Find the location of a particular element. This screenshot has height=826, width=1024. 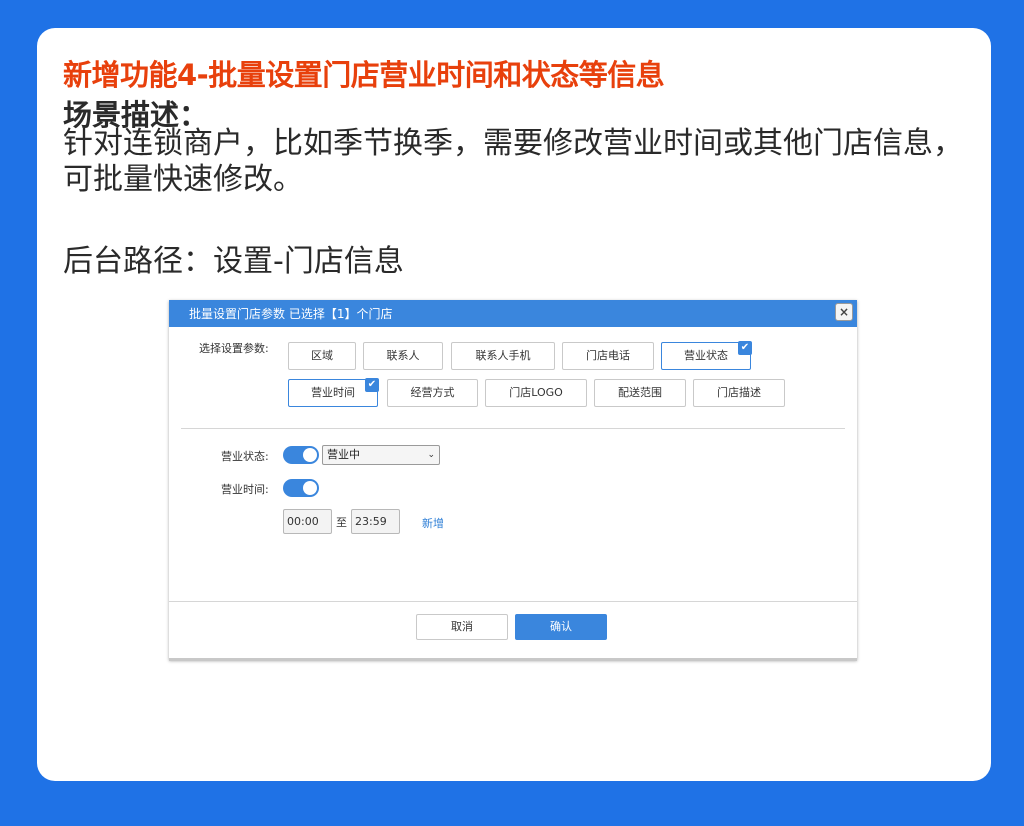

dialog-header: 批量设置门店参数 已选择【1】个门店 × is located at coordinates (513, 313).